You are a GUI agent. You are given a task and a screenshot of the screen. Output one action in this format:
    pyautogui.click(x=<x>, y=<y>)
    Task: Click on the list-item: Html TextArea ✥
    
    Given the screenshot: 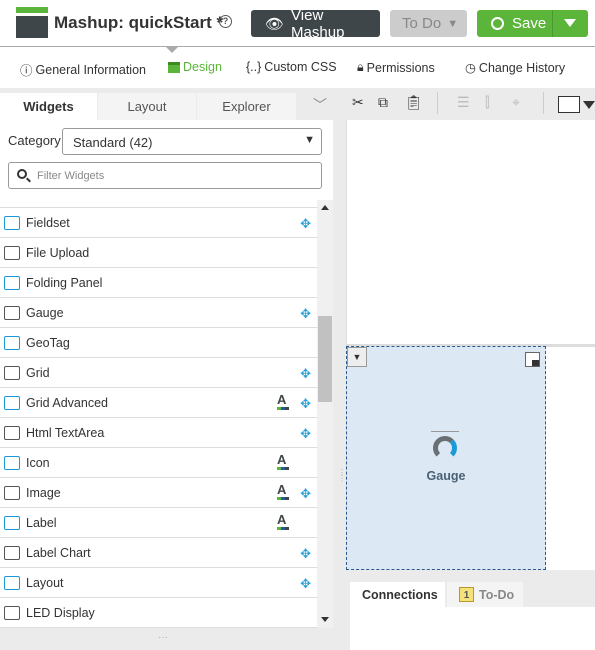 What is the action you would take?
    pyautogui.click(x=158, y=433)
    